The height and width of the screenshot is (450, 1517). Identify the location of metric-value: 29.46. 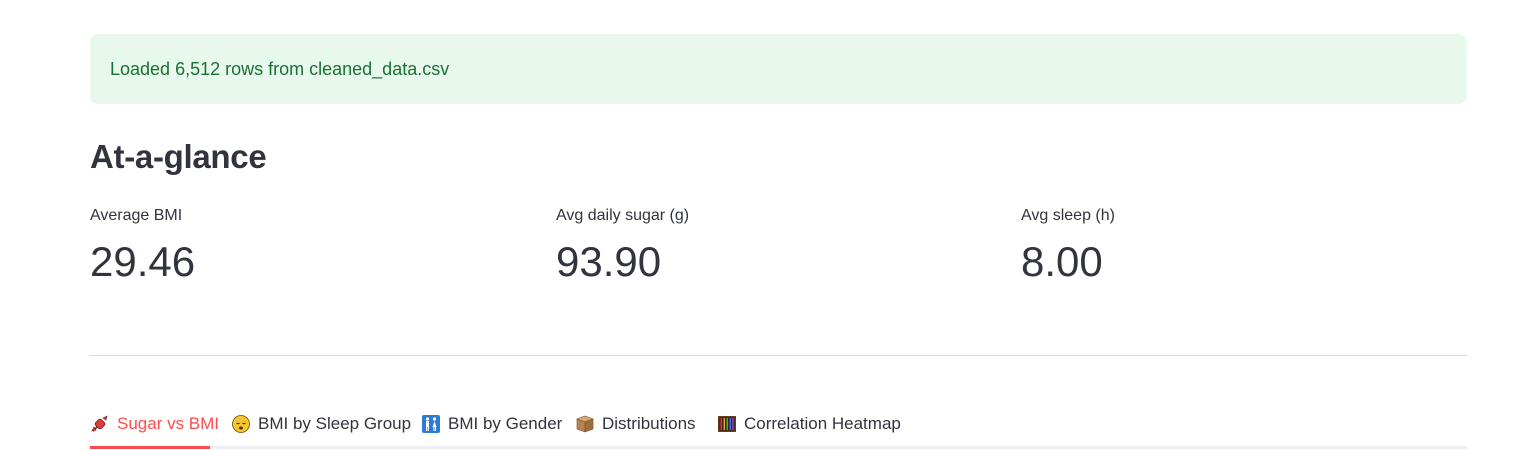
(143, 261).